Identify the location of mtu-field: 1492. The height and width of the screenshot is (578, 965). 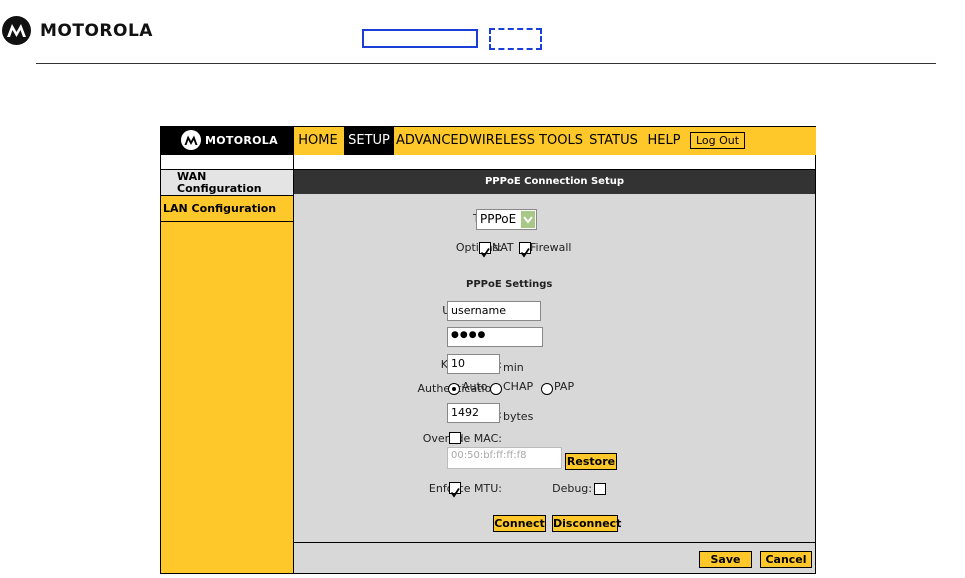
(473, 413).